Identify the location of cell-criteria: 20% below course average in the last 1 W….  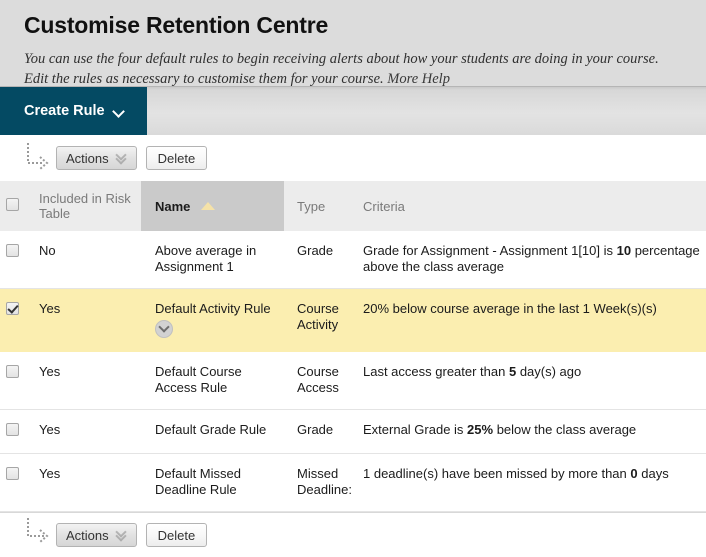
(534, 320).